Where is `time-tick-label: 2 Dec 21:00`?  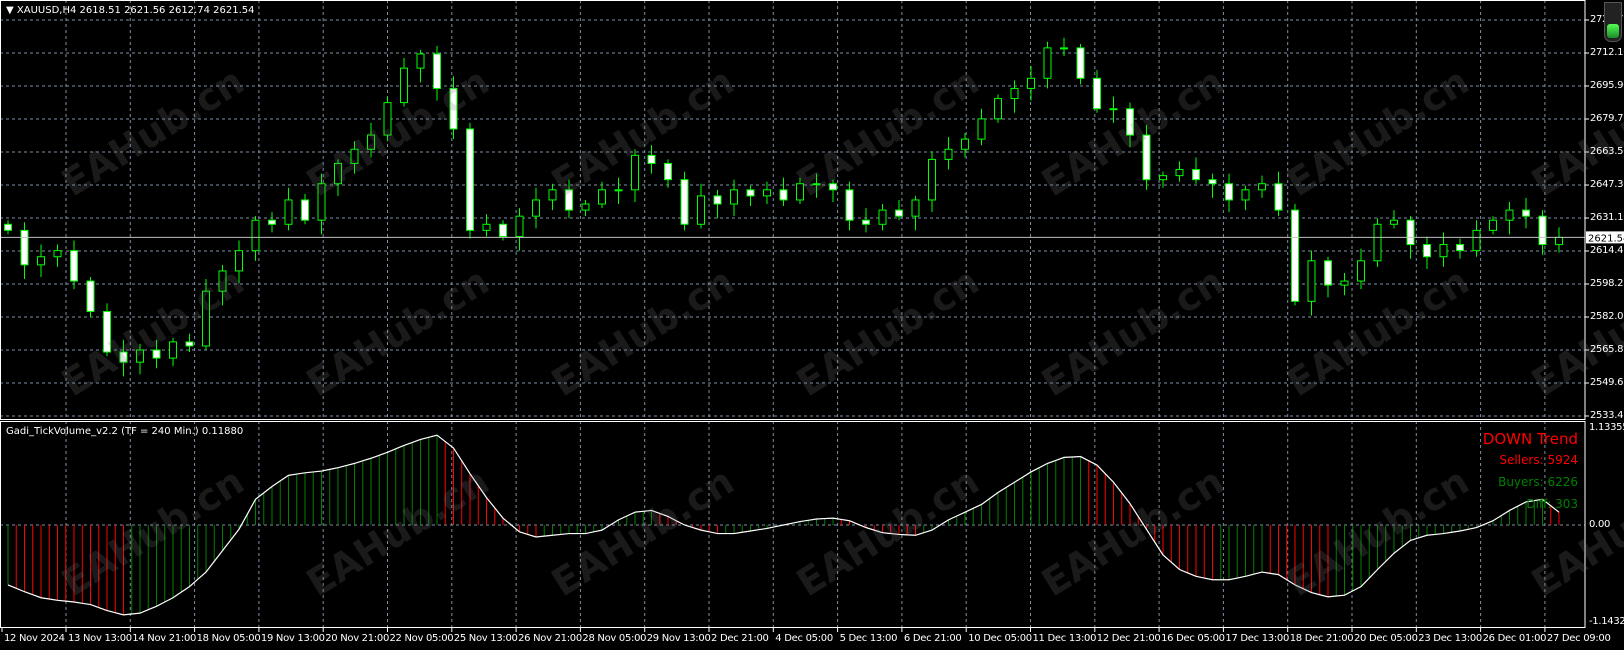 time-tick-label: 2 Dec 21:00 is located at coordinates (740, 638).